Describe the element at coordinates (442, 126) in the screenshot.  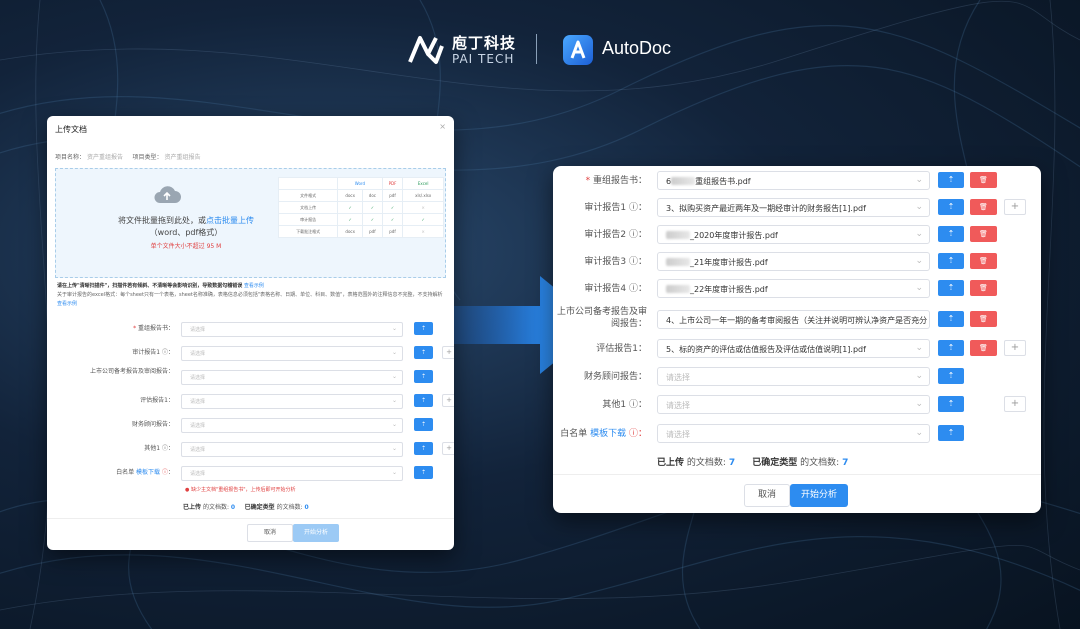
I see `close-icon: ×` at that location.